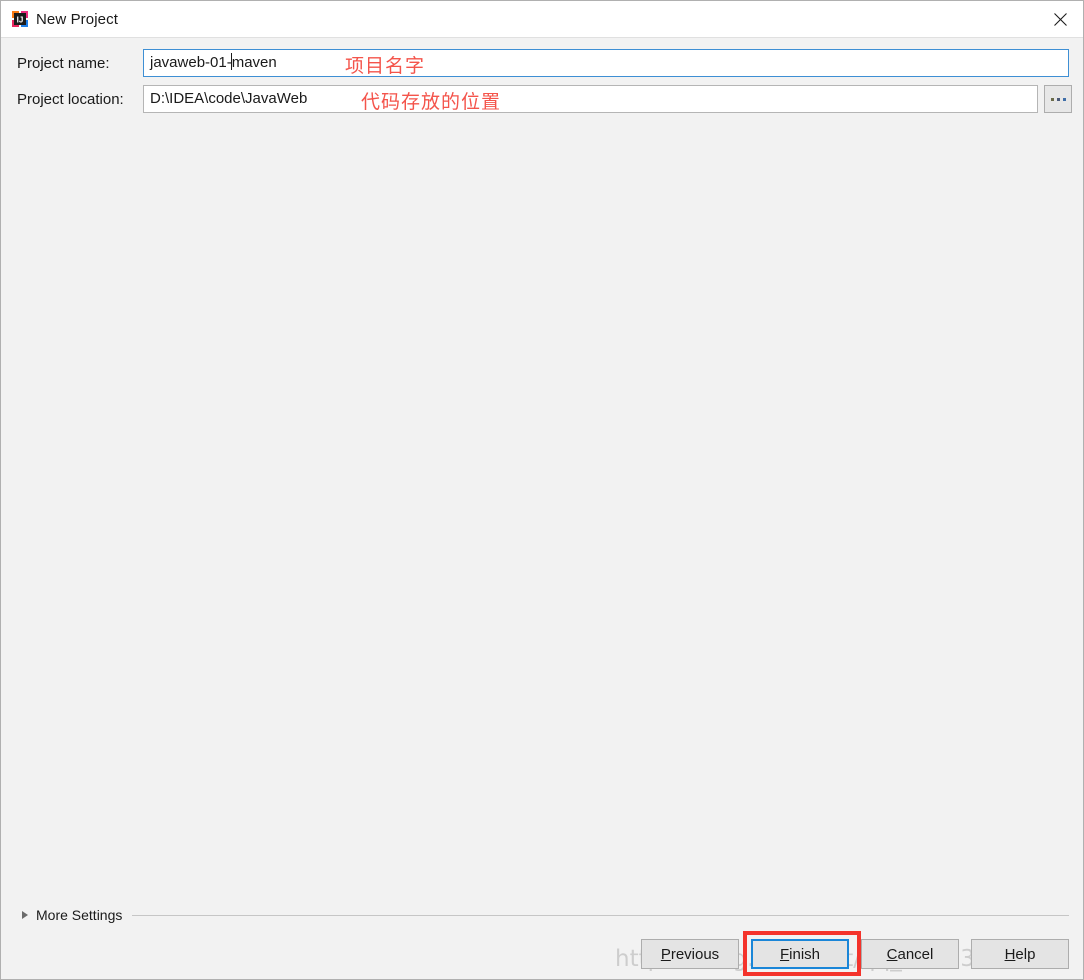 The height and width of the screenshot is (980, 1084). What do you see at coordinates (25, 915) in the screenshot?
I see `chevron-right-icon` at bounding box center [25, 915].